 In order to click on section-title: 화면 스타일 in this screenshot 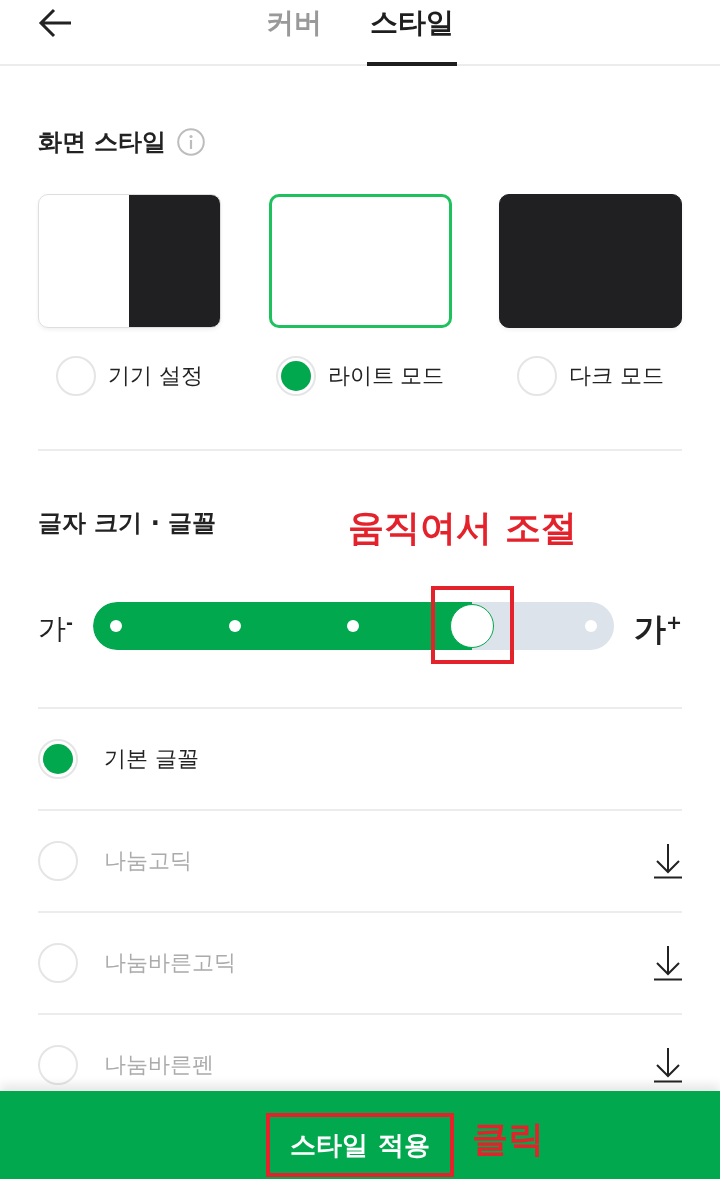, I will do `click(102, 142)`.